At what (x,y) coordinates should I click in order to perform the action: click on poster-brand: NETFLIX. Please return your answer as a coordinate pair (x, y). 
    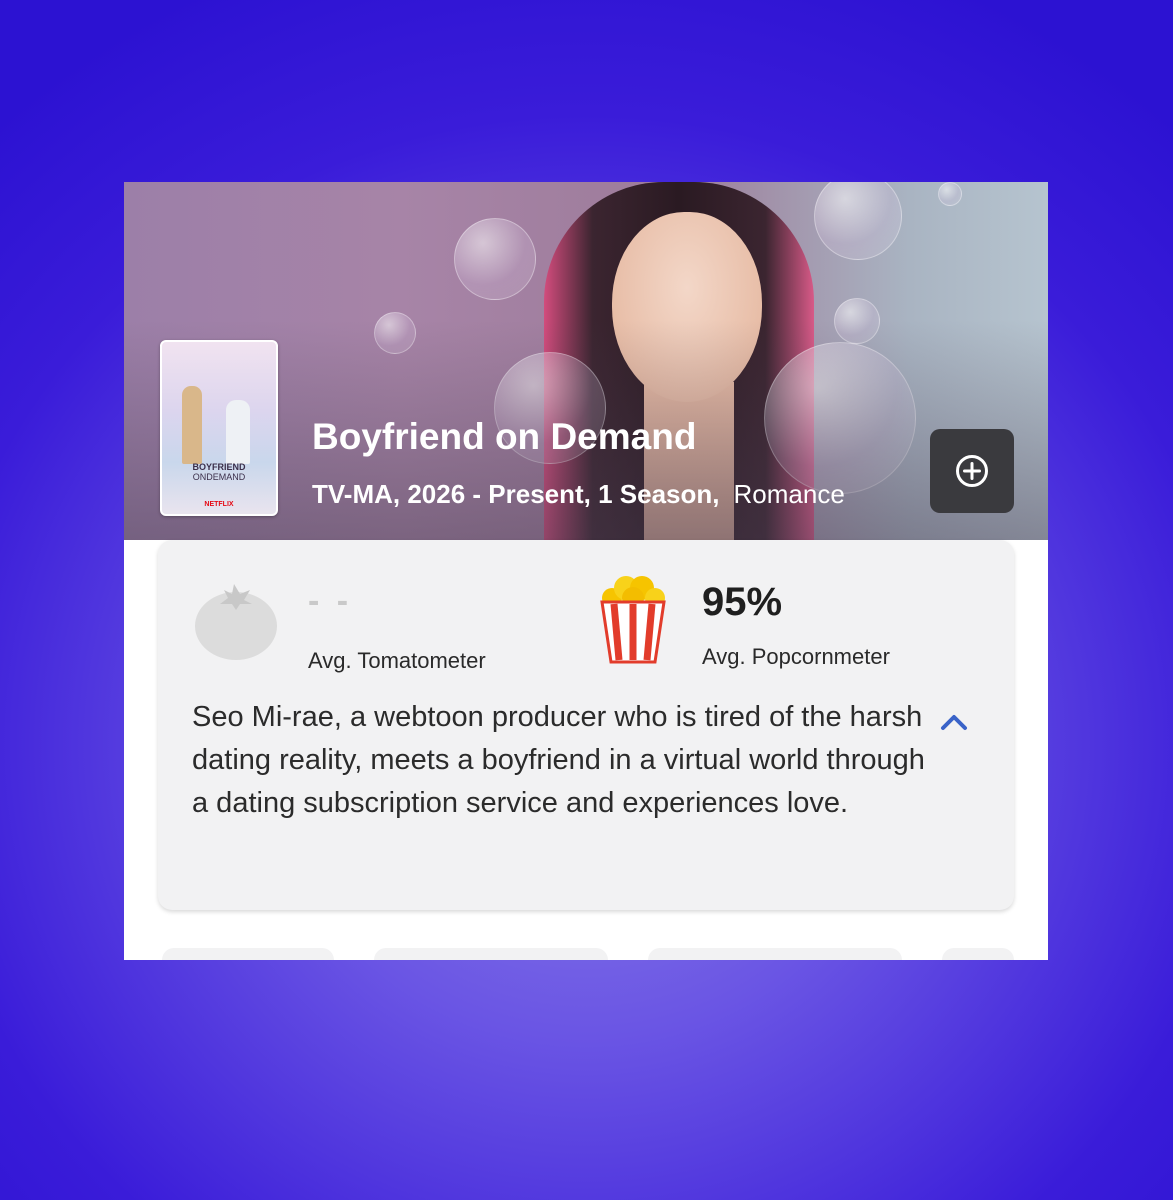
    Looking at the image, I should click on (219, 504).